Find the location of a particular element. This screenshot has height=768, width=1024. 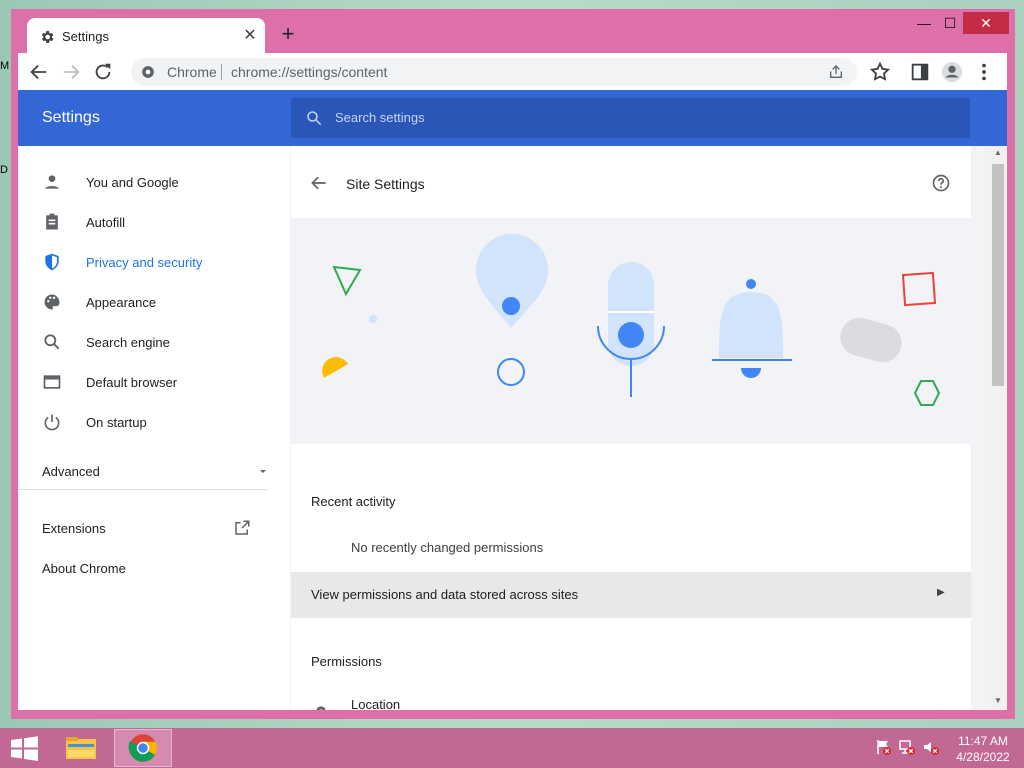

tab-settings: Settings ✕ is located at coordinates (146, 36).